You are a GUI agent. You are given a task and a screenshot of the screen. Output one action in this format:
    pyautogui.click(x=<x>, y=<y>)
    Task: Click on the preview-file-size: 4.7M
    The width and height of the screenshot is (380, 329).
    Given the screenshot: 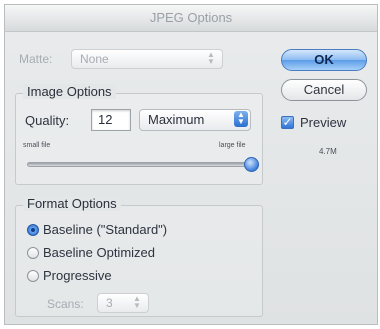 What is the action you would take?
    pyautogui.click(x=328, y=151)
    